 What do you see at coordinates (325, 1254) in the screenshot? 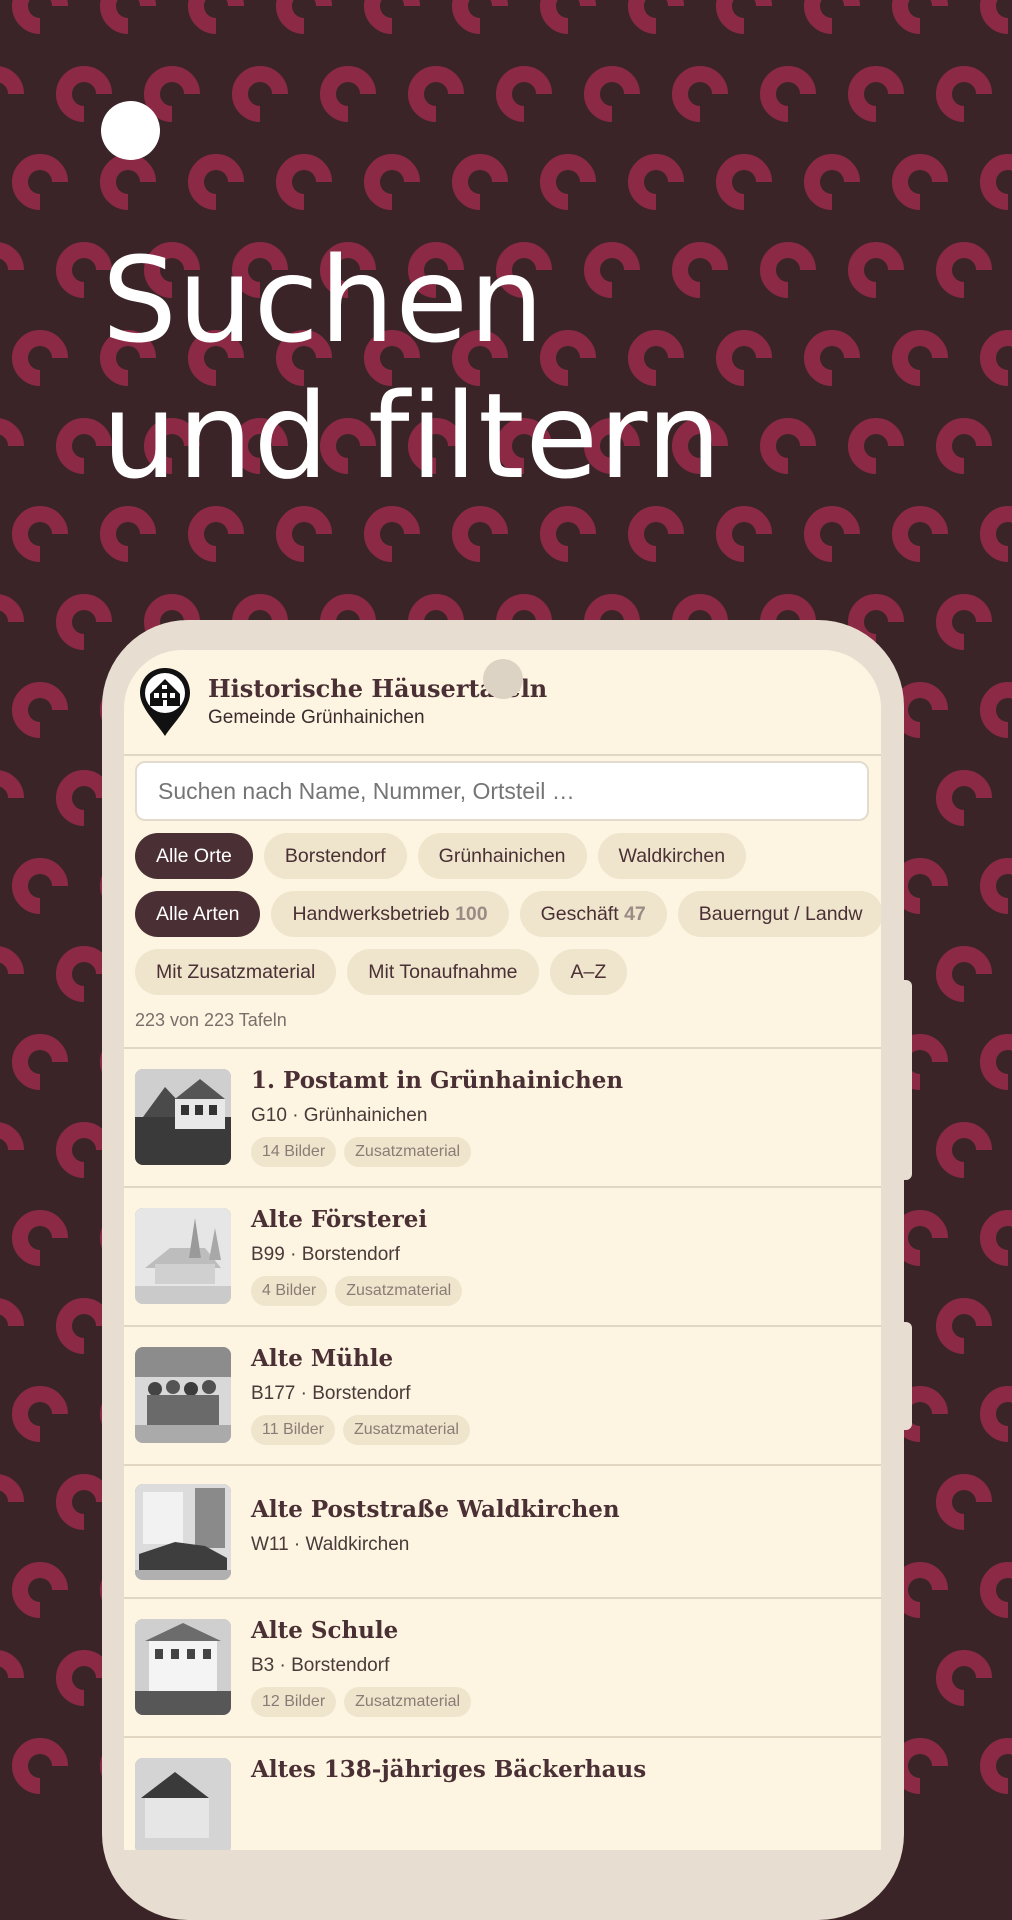
I see `item-meta: B99 · Borstendorf` at bounding box center [325, 1254].